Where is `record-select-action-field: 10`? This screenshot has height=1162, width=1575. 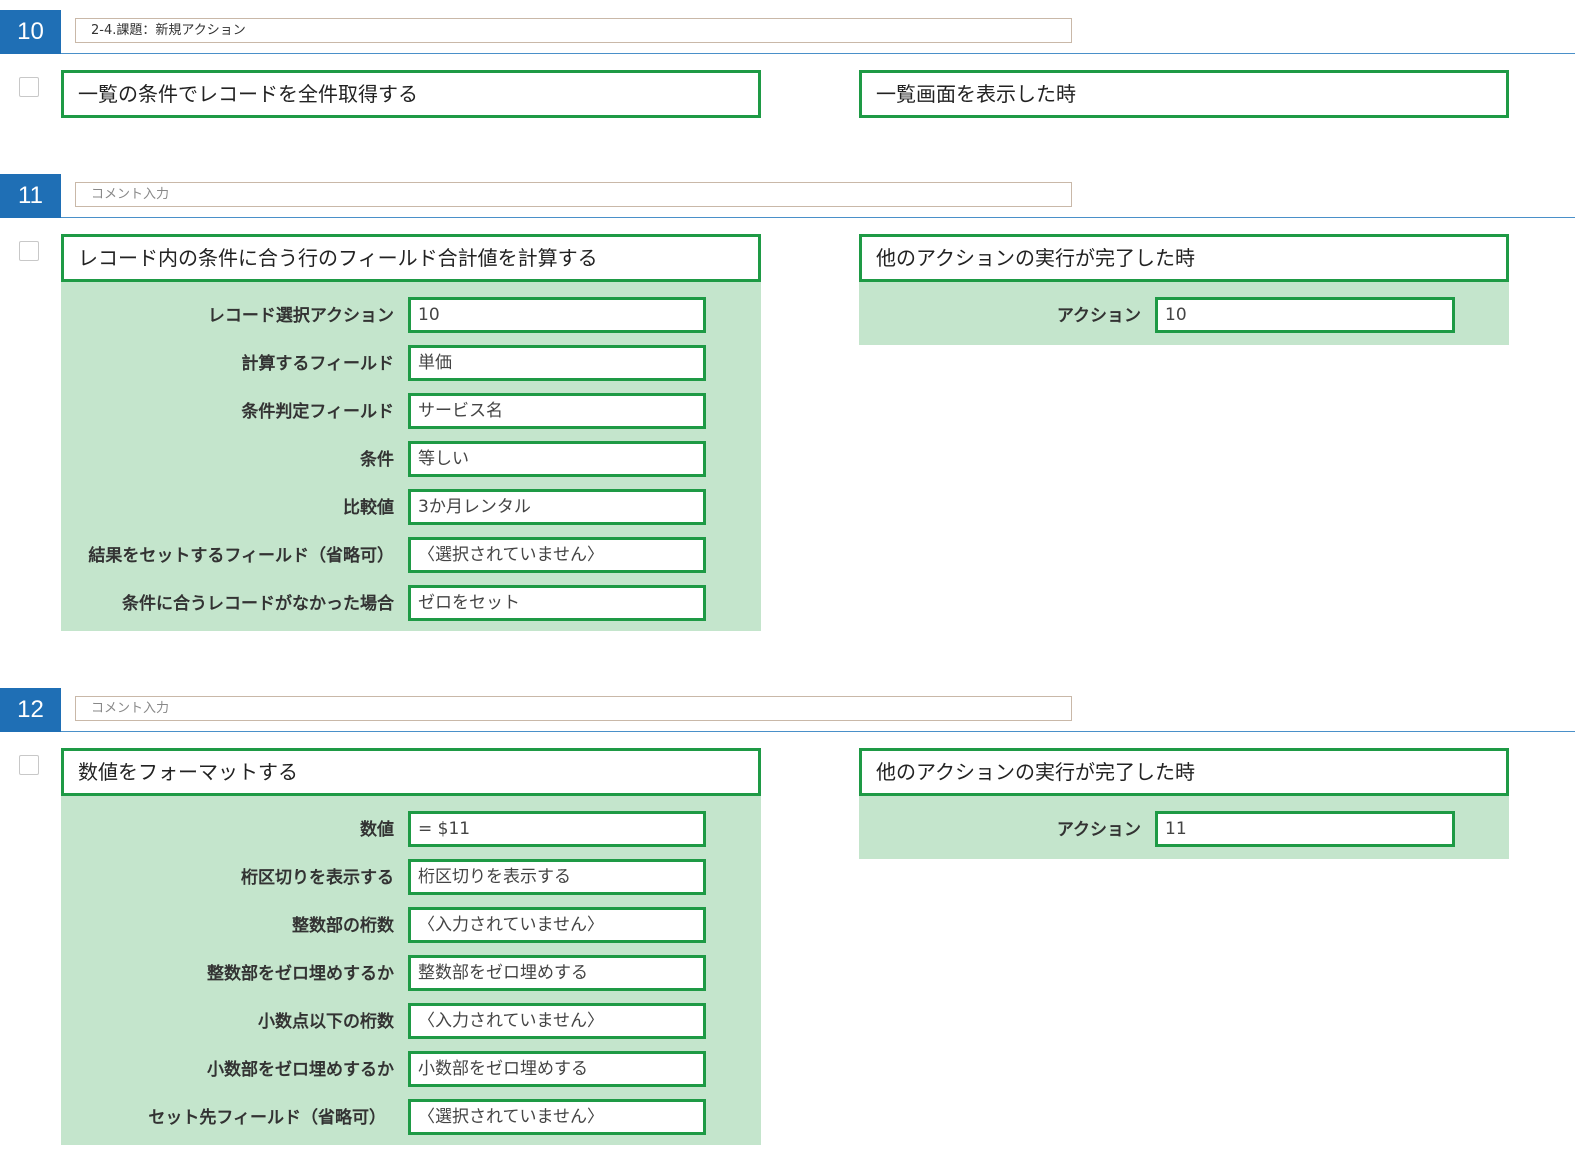
record-select-action-field: 10 is located at coordinates (557, 315).